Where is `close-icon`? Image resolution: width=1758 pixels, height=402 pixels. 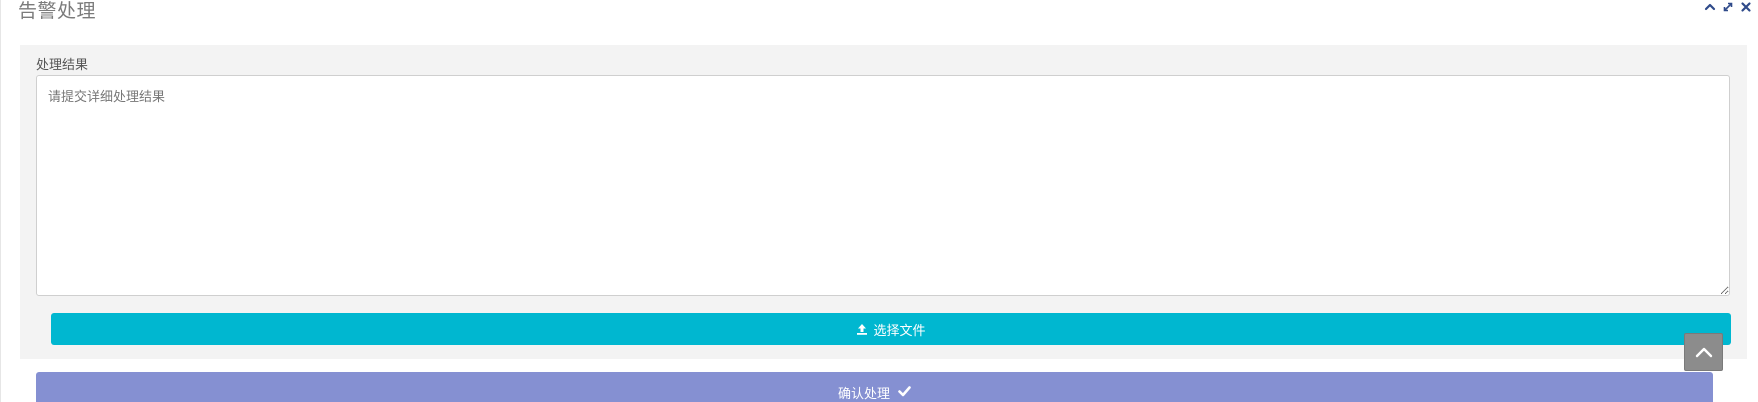 close-icon is located at coordinates (1746, 7).